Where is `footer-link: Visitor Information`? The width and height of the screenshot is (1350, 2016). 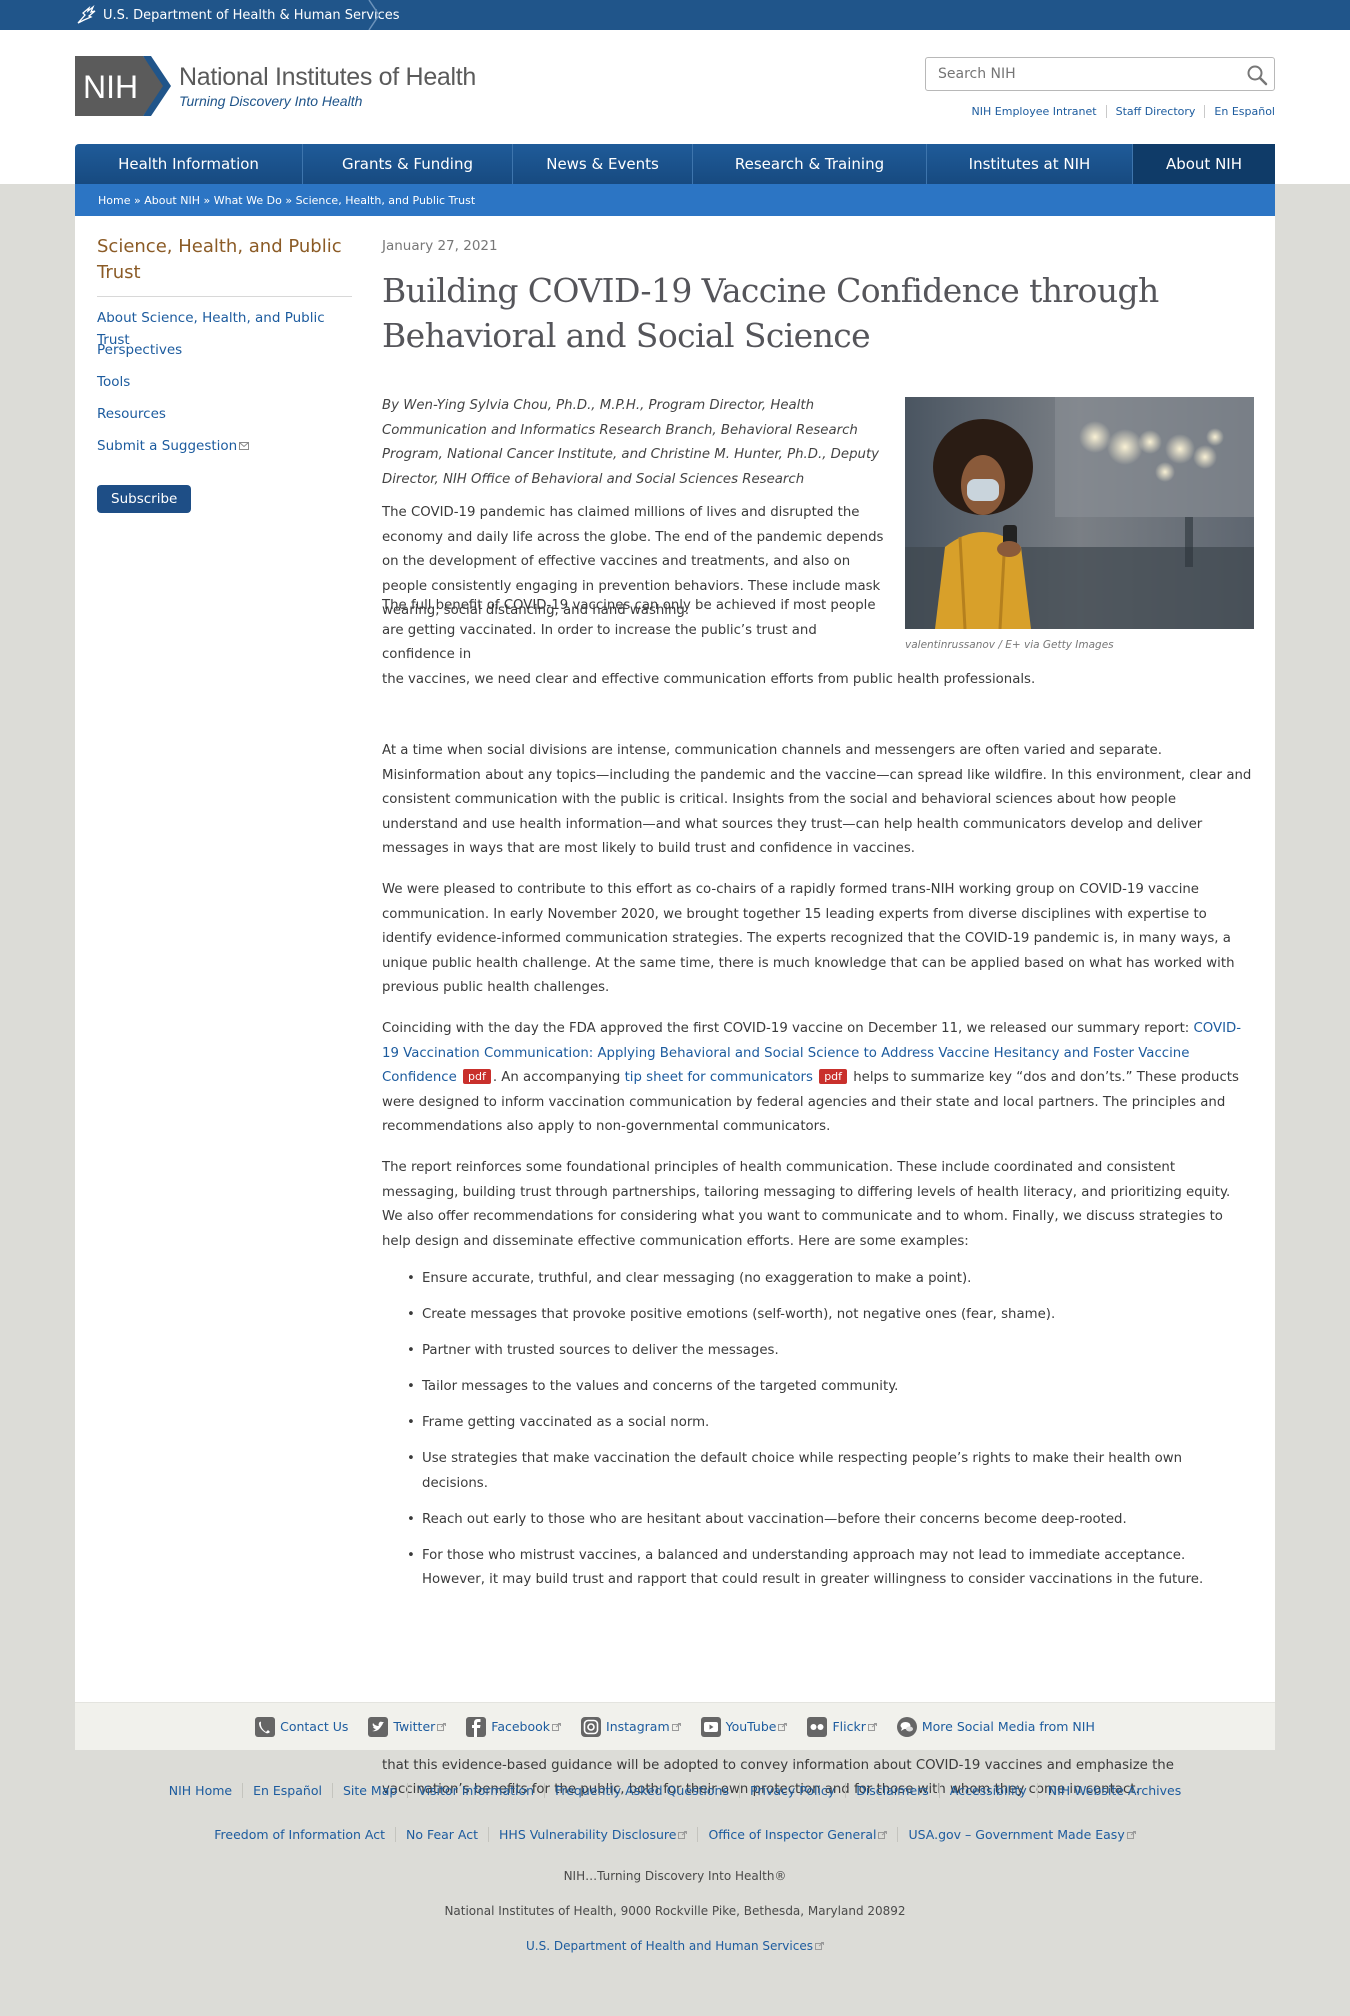
footer-link: Visitor Information is located at coordinates (475, 1790).